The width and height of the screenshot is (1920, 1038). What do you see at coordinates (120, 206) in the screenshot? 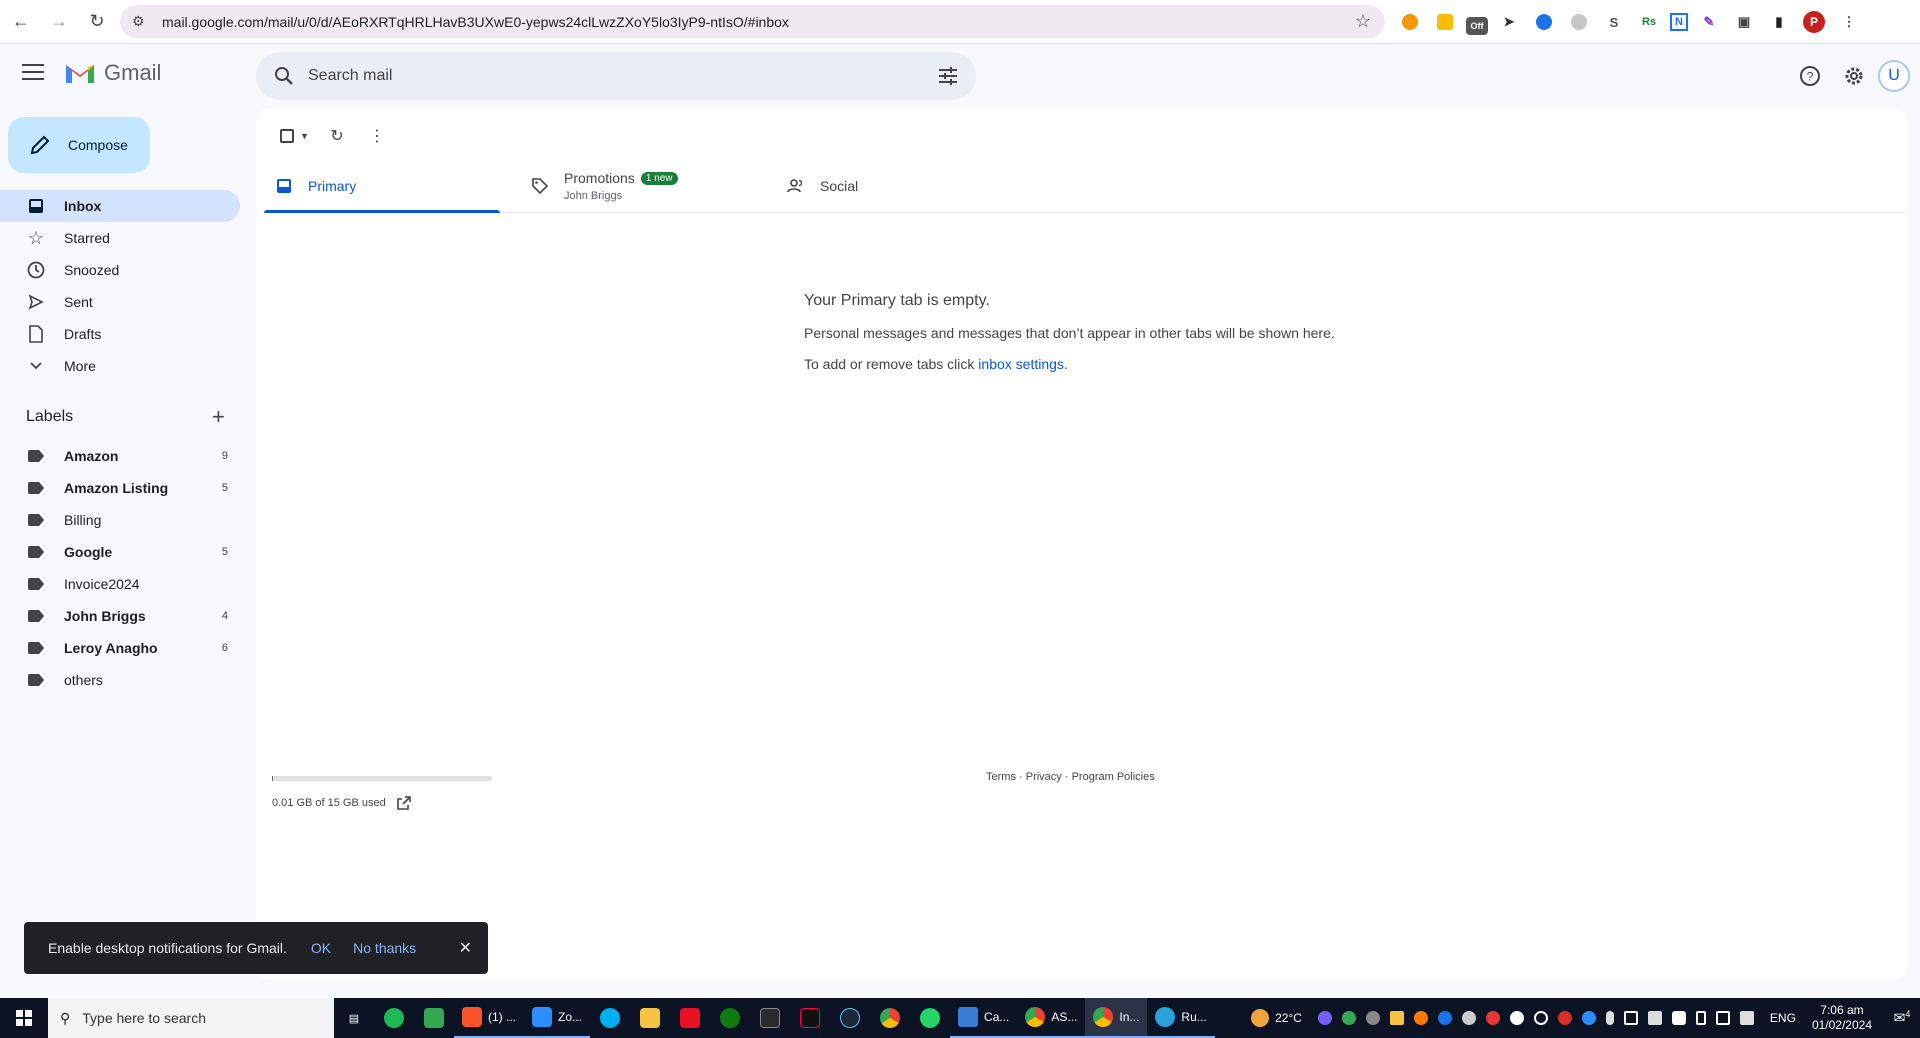
I see `sidebar-item-inbox: Inbox` at bounding box center [120, 206].